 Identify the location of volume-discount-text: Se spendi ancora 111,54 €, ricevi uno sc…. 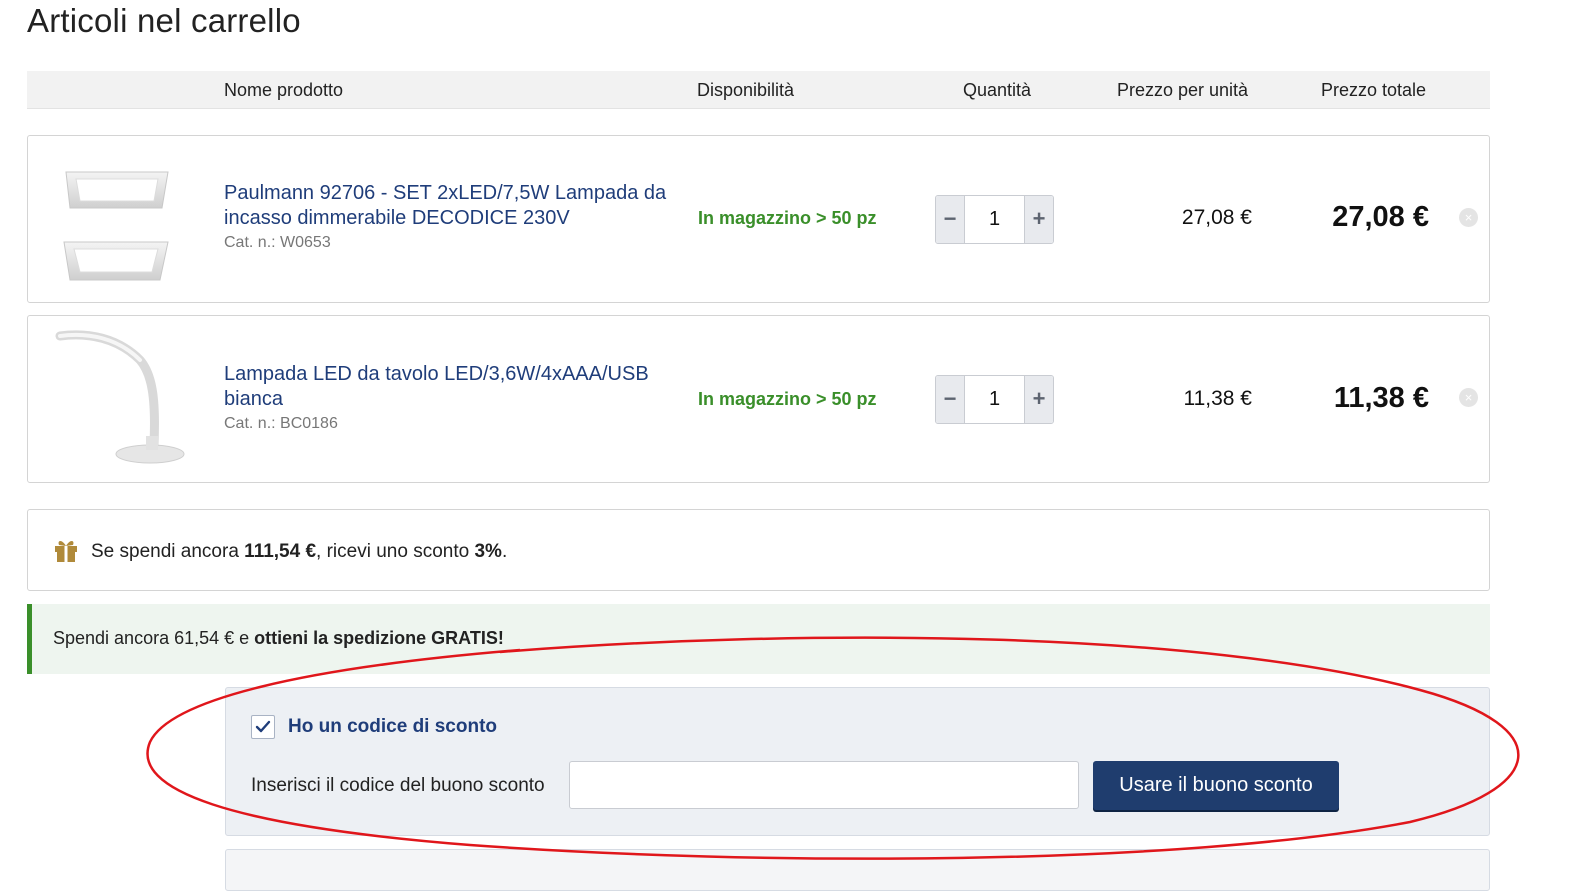
(299, 551).